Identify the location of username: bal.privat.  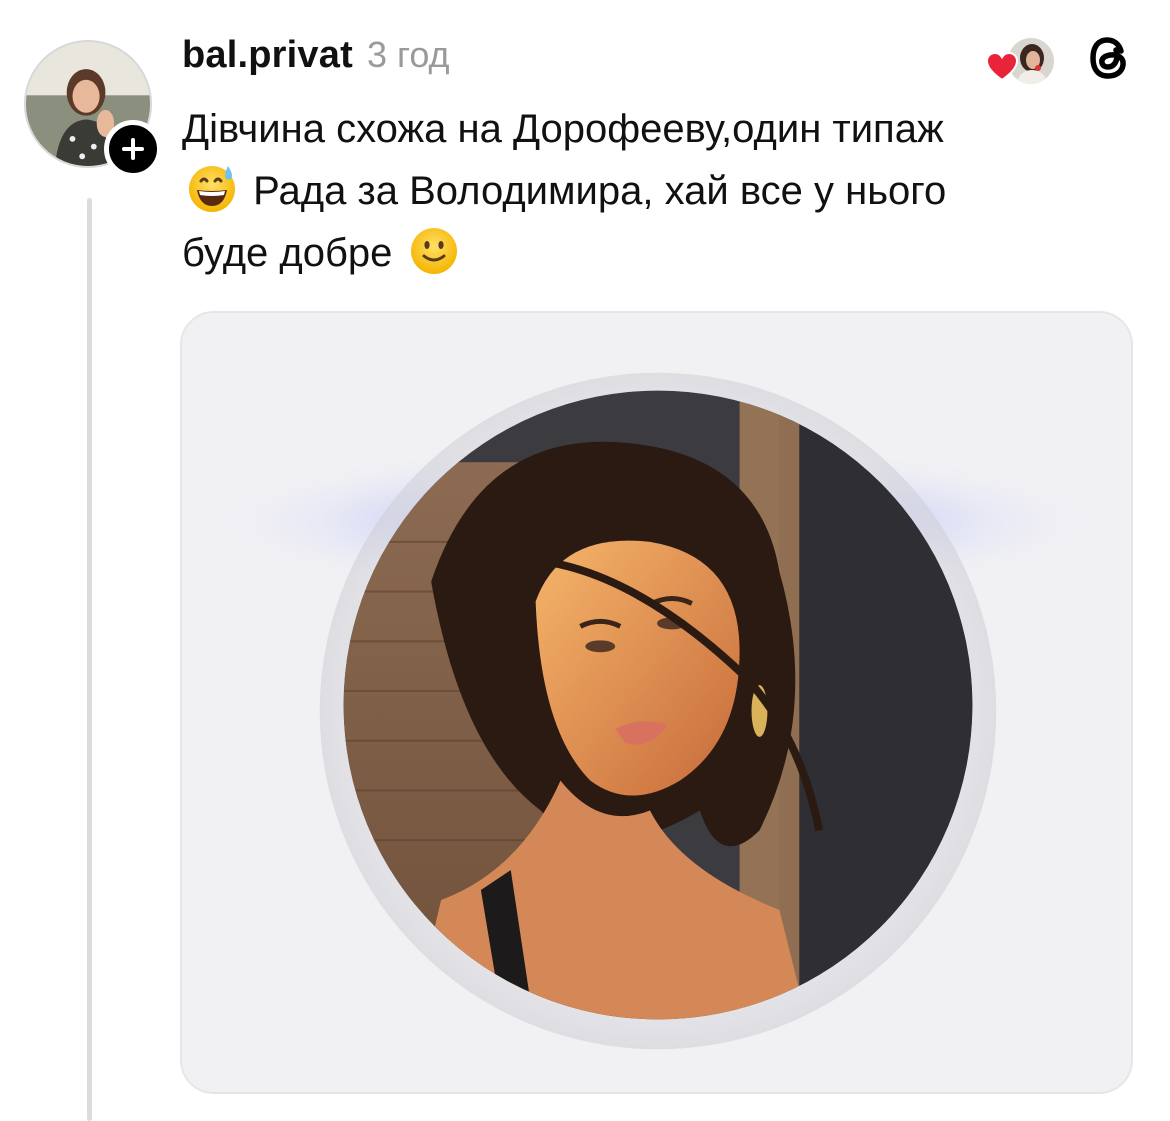
(267, 55).